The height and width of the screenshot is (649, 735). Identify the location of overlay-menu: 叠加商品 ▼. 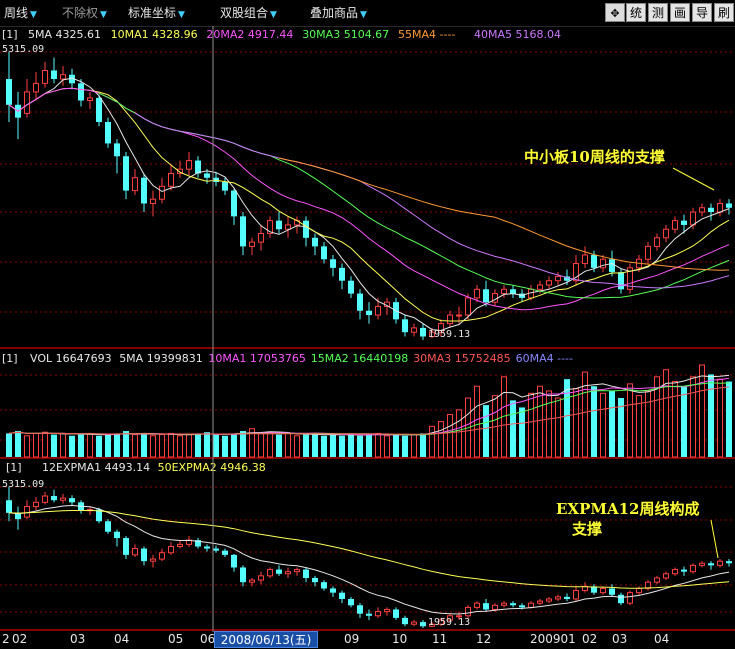
(338, 12).